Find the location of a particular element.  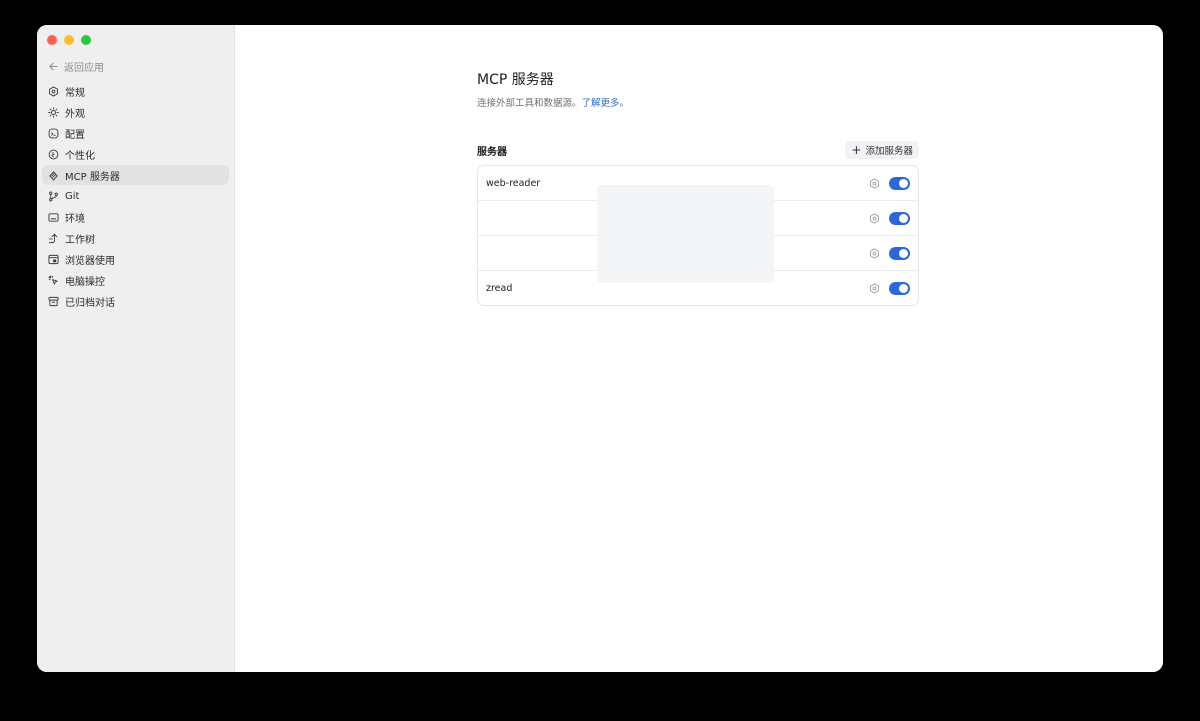

servers-section-header: 服务器 + 添加服务器 is located at coordinates (698, 150).